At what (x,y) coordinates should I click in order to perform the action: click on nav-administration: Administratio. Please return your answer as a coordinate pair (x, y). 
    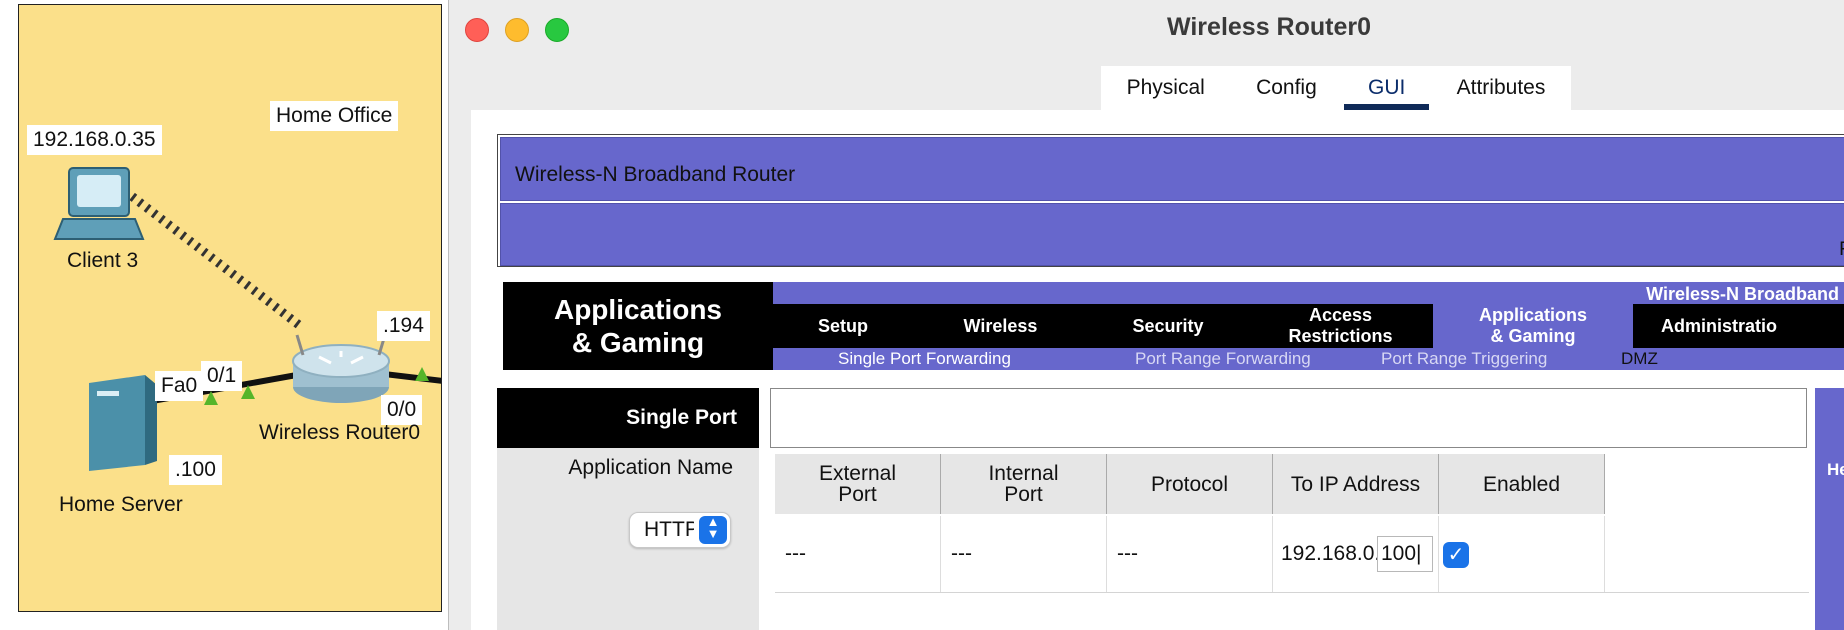
    Looking at the image, I should click on (1738, 326).